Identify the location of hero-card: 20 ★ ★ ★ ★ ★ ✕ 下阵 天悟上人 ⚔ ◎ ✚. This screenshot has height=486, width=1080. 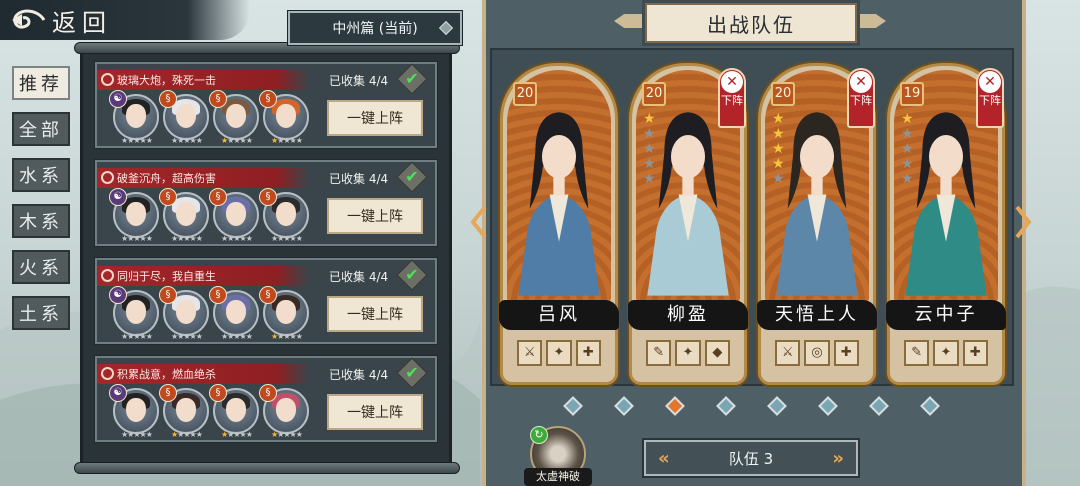
(817, 224).